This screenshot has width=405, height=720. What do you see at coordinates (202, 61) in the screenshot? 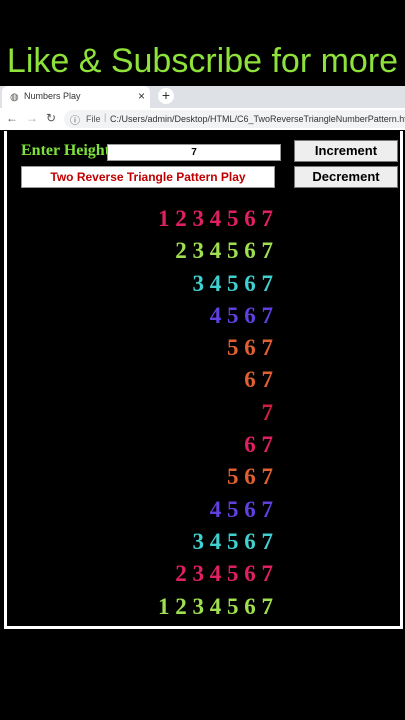
I see `subscribe-banner: Like & Subscribe for more` at bounding box center [202, 61].